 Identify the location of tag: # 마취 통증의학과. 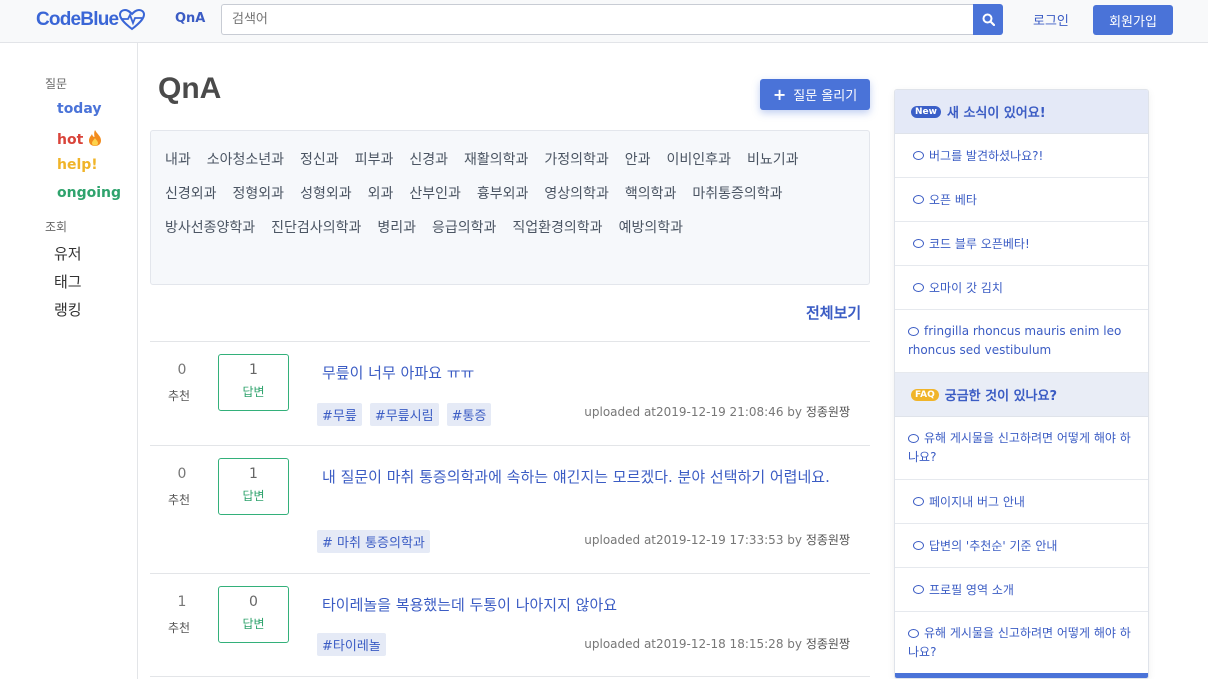
(373, 541).